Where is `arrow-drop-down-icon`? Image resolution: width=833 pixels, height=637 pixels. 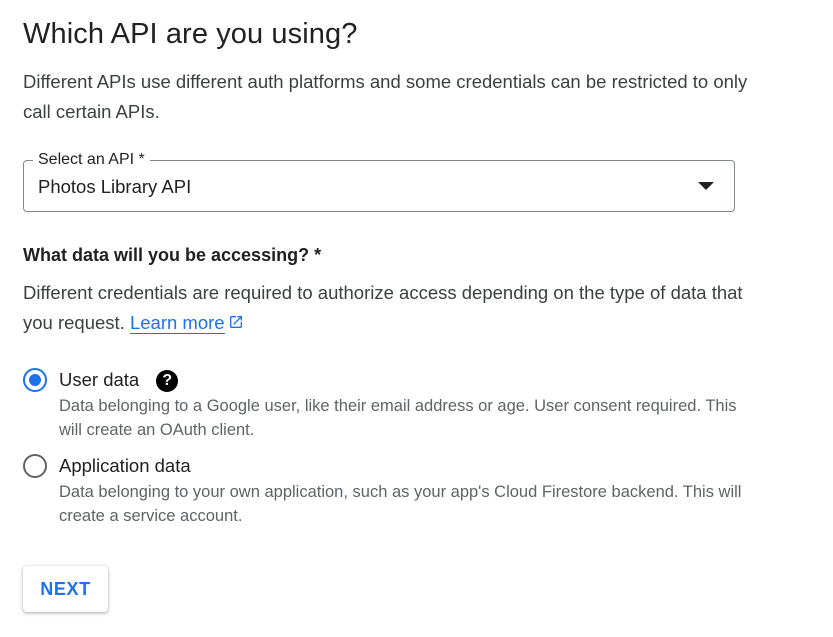 arrow-drop-down-icon is located at coordinates (706, 186).